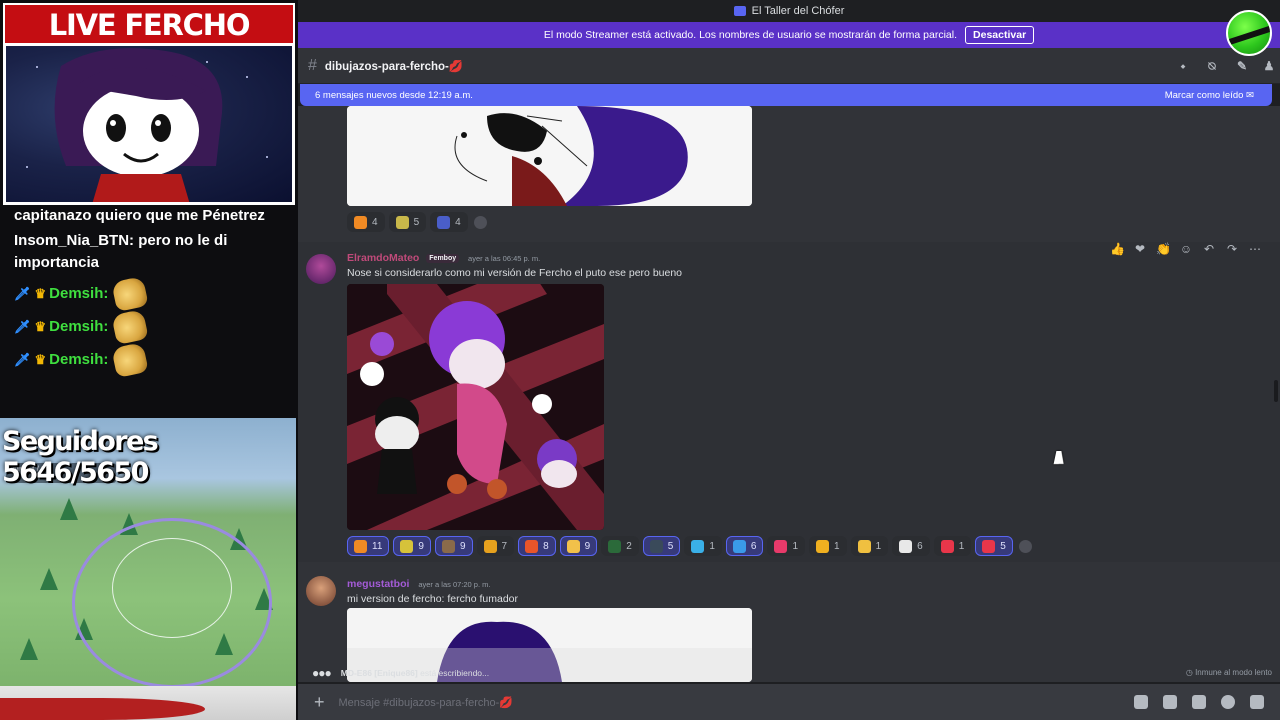 This screenshot has height=720, width=1280. What do you see at coordinates (1232, 249) in the screenshot?
I see `forward-icon: ↷` at bounding box center [1232, 249].